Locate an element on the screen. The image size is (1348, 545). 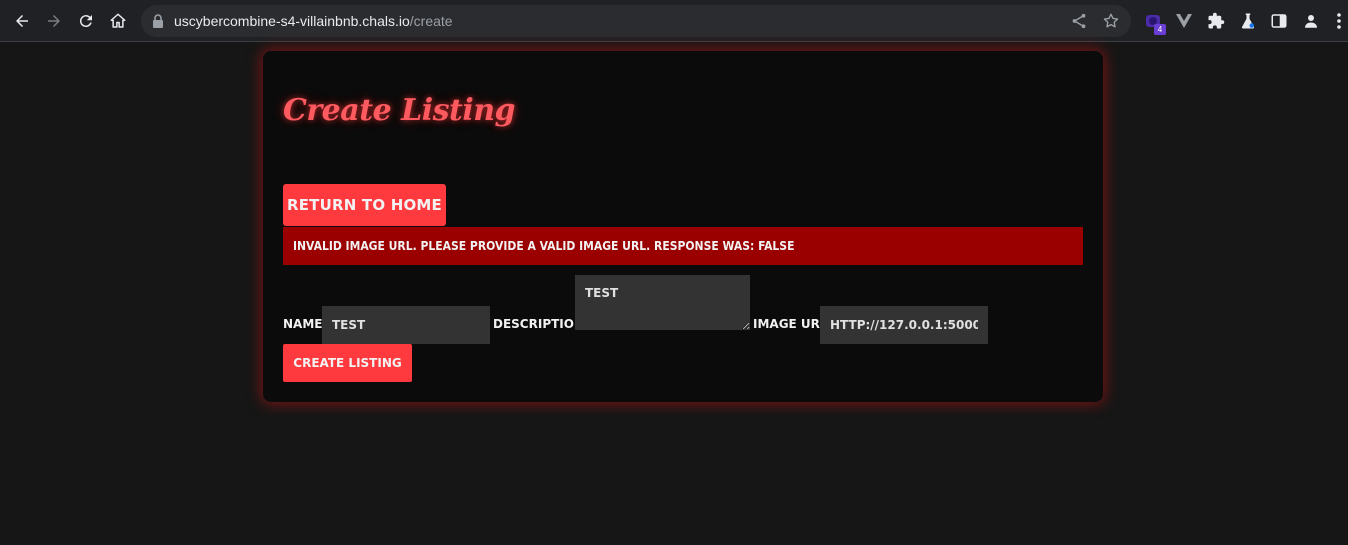
side-panel-icon is located at coordinates (1279, 21).